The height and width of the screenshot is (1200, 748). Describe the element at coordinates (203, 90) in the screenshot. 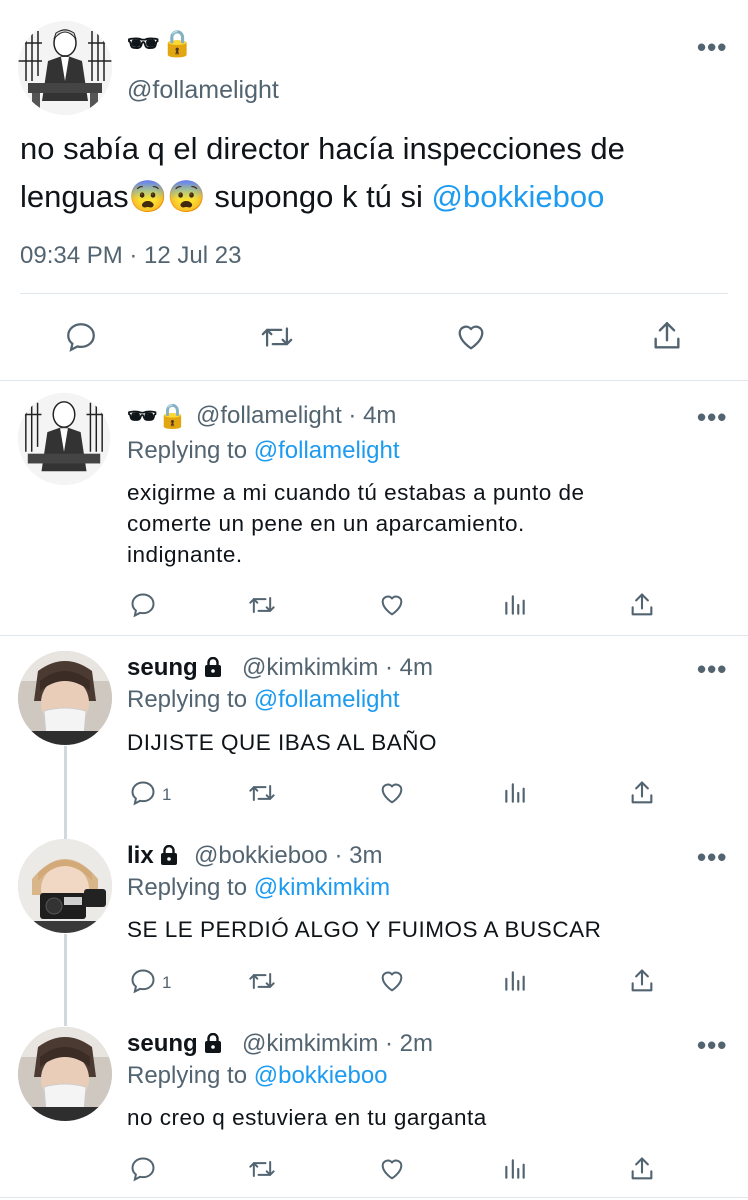

I see `user-handle: @follamelight` at that location.